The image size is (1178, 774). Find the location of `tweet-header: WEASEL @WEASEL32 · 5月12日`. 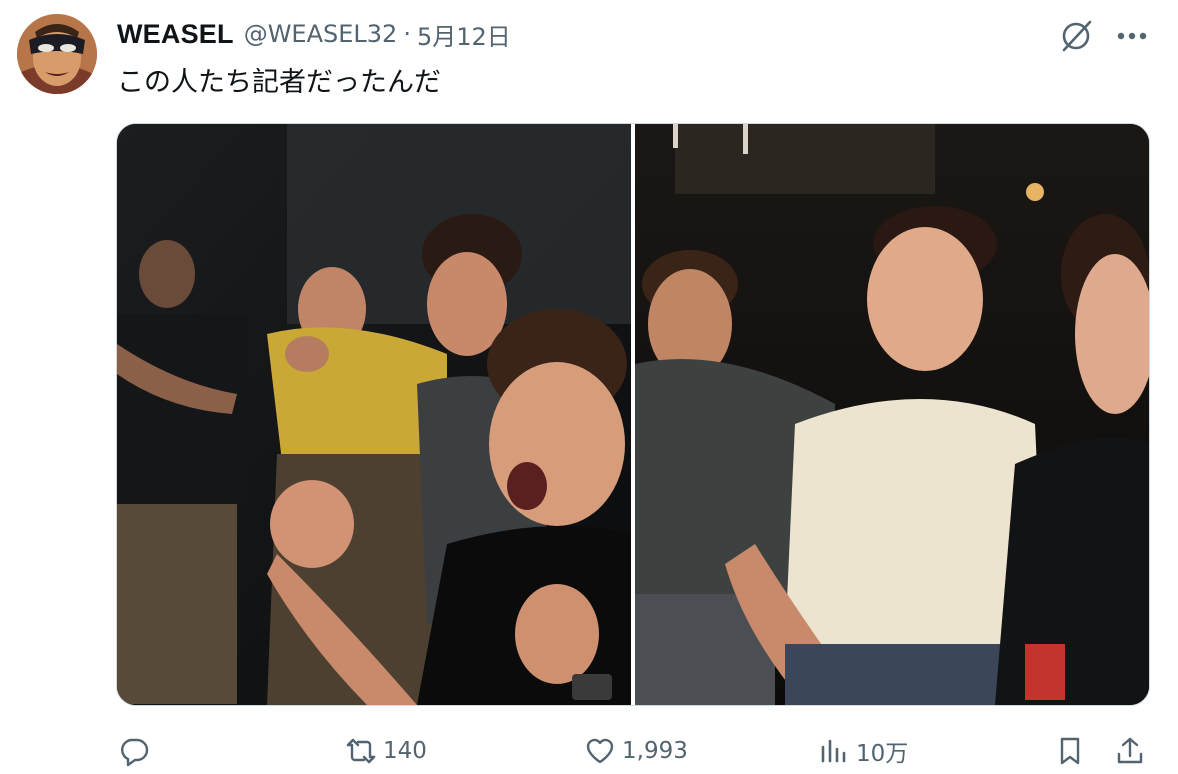

tweet-header: WEASEL @WEASEL32 · 5月12日 is located at coordinates (314, 34).